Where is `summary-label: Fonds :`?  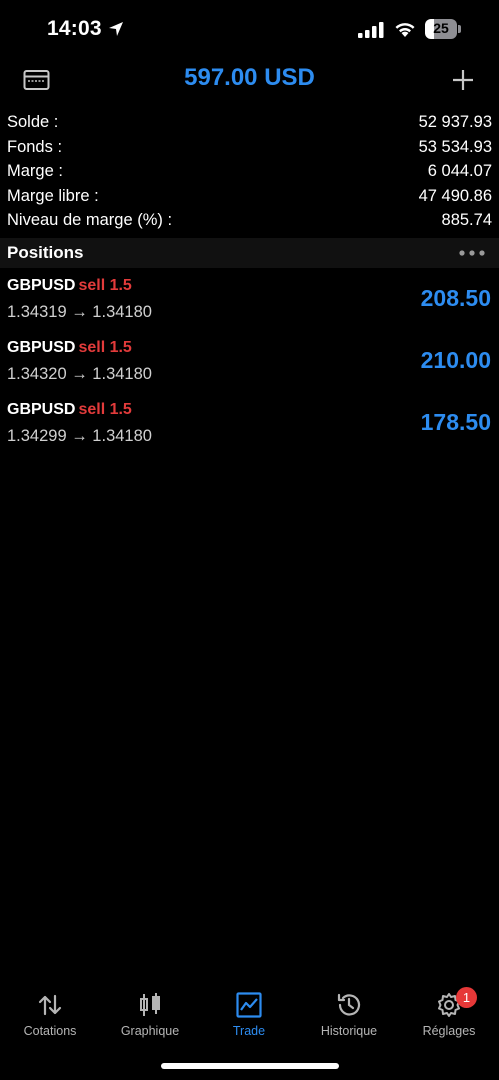 summary-label: Fonds : is located at coordinates (35, 146).